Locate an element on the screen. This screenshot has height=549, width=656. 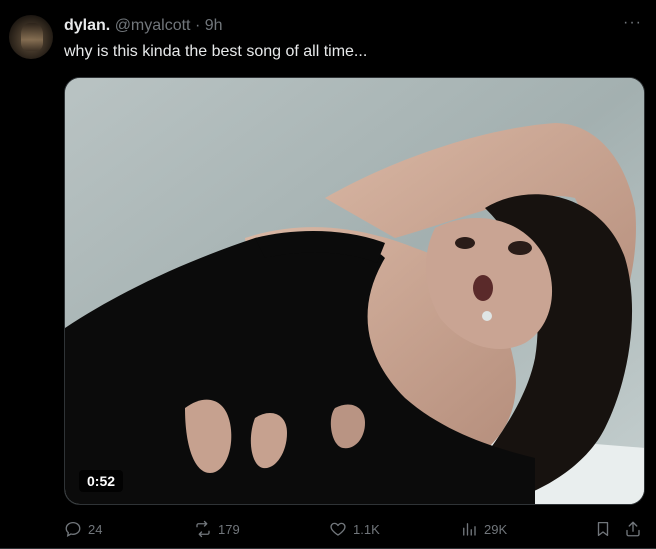
like-count: 1.1K is located at coordinates (366, 529).